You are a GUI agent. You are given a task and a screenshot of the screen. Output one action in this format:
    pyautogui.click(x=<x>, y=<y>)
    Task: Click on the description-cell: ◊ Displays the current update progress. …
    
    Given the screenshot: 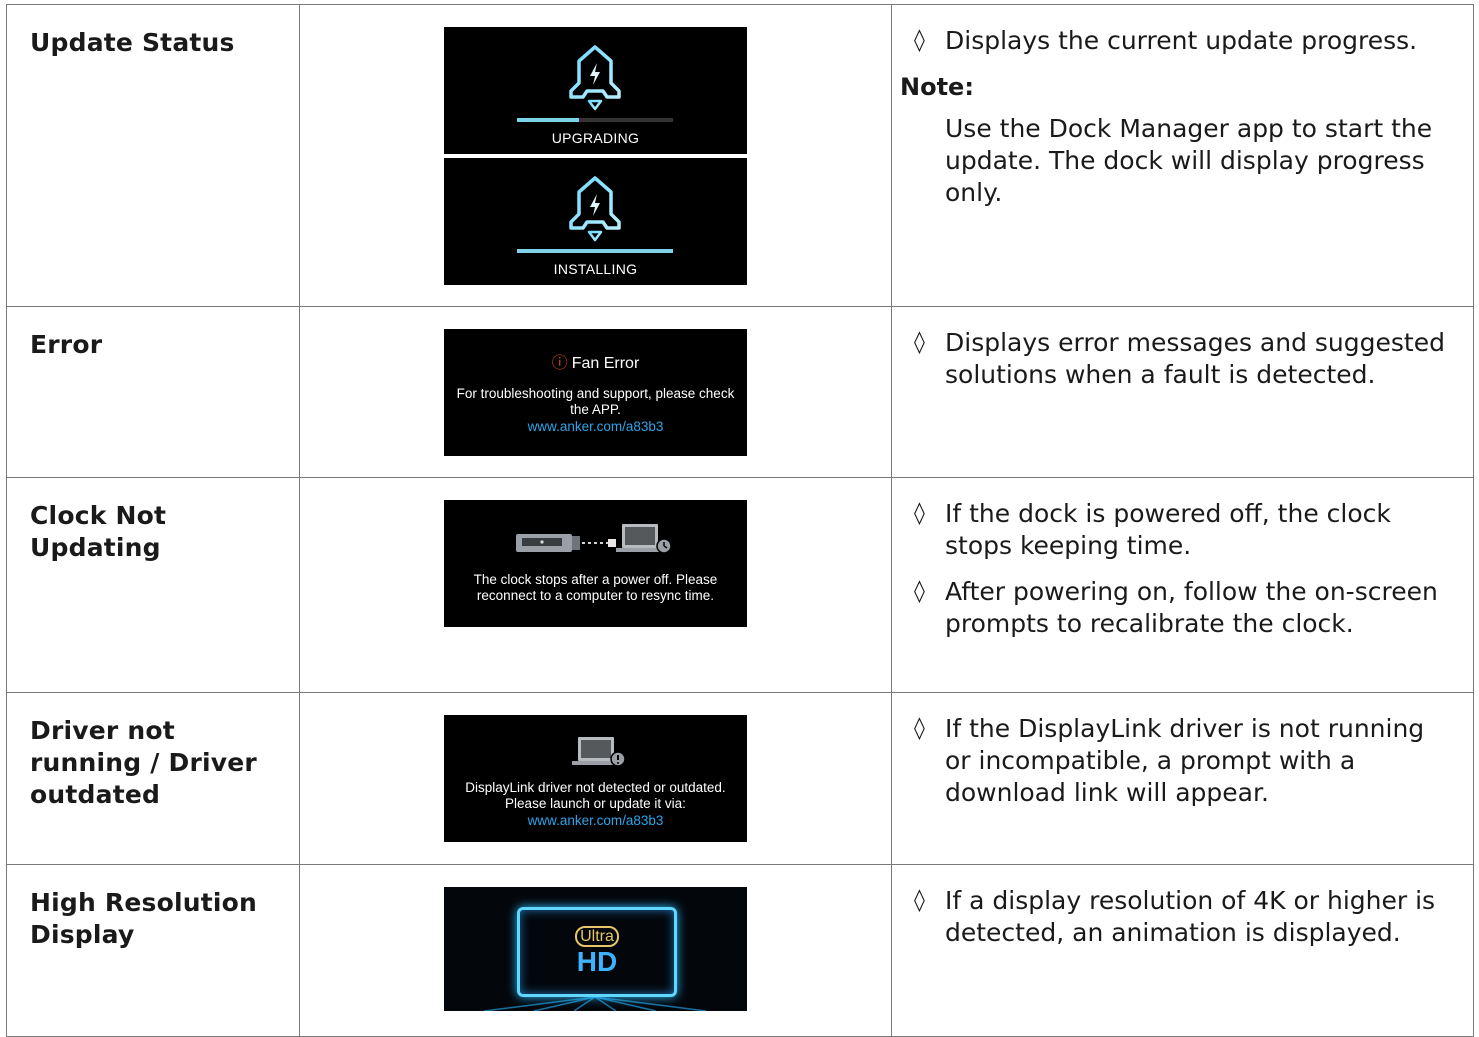 What is the action you would take?
    pyautogui.click(x=1182, y=155)
    